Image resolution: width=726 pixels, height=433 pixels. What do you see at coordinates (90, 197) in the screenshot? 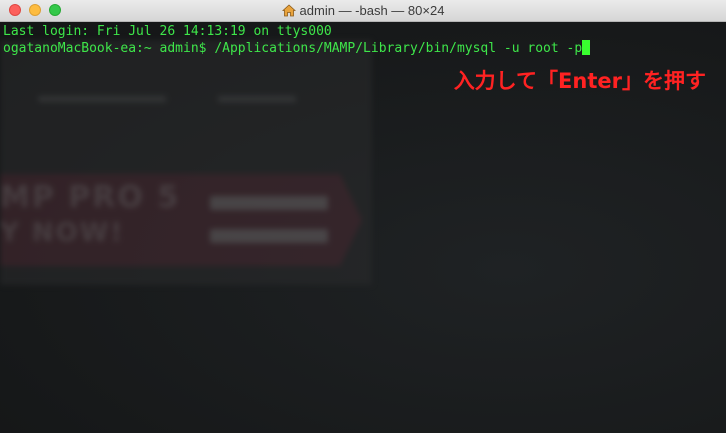
I see `background-banner-text: MP PRO 5` at bounding box center [90, 197].